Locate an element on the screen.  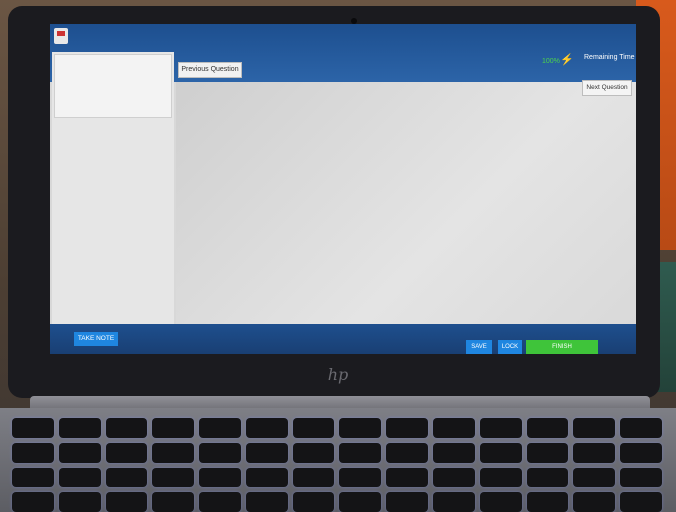
bottom-bar: TAKE NOTE SAVE LOCK FINISH is located at coordinates (343, 339).